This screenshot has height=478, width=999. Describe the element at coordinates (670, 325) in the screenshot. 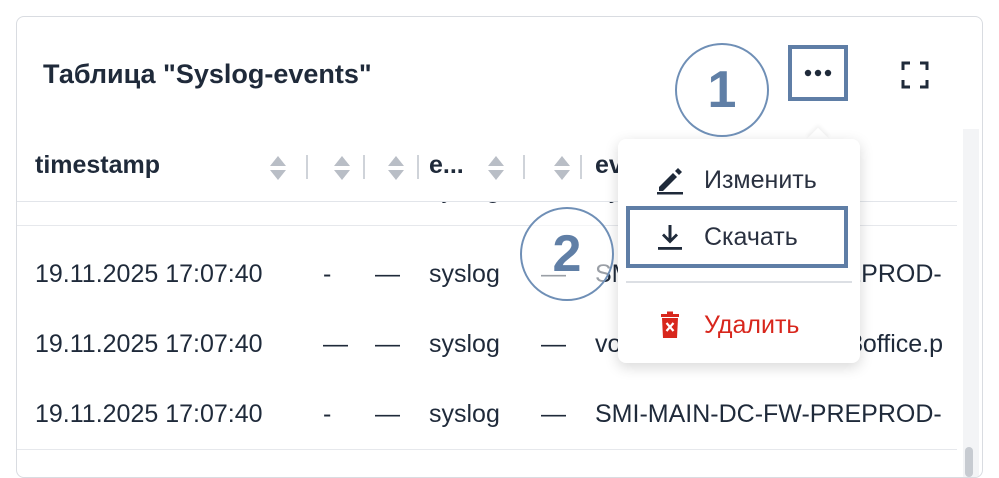

I see `trash-icon` at that location.